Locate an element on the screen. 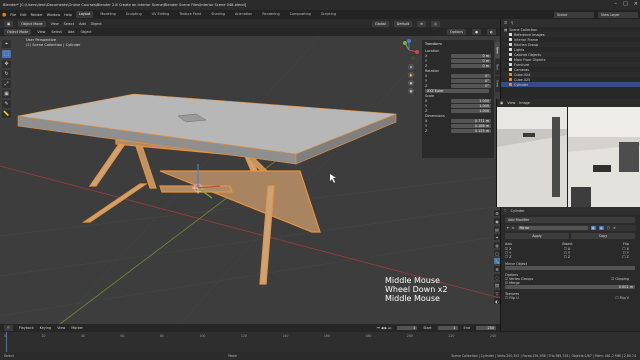 Image resolution: width=640 pixels, height=360 pixels. mirror-object-field is located at coordinates (570, 268).